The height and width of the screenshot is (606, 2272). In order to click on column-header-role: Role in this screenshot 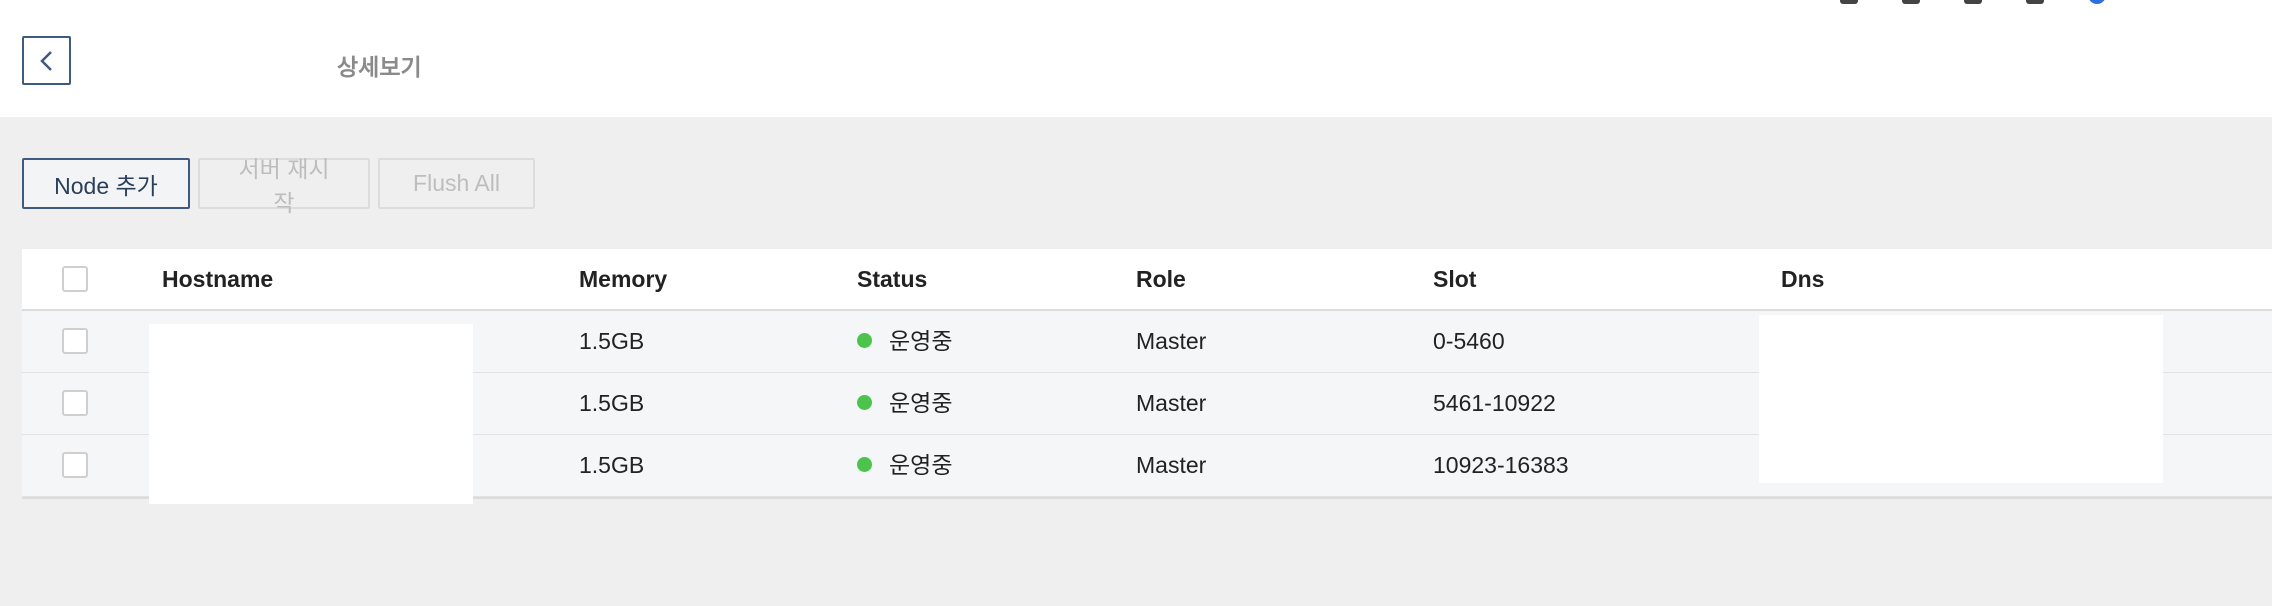, I will do `click(1161, 279)`.